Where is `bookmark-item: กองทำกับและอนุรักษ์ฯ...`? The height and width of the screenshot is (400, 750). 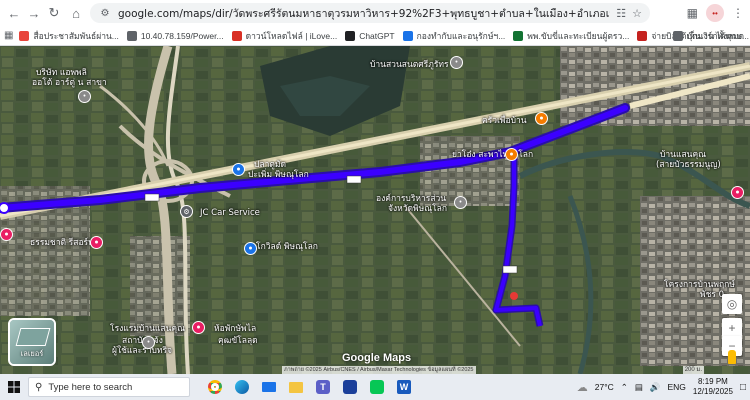 bookmark-item: กองทำกับและอนุรักษ์ฯ... is located at coordinates (454, 36).